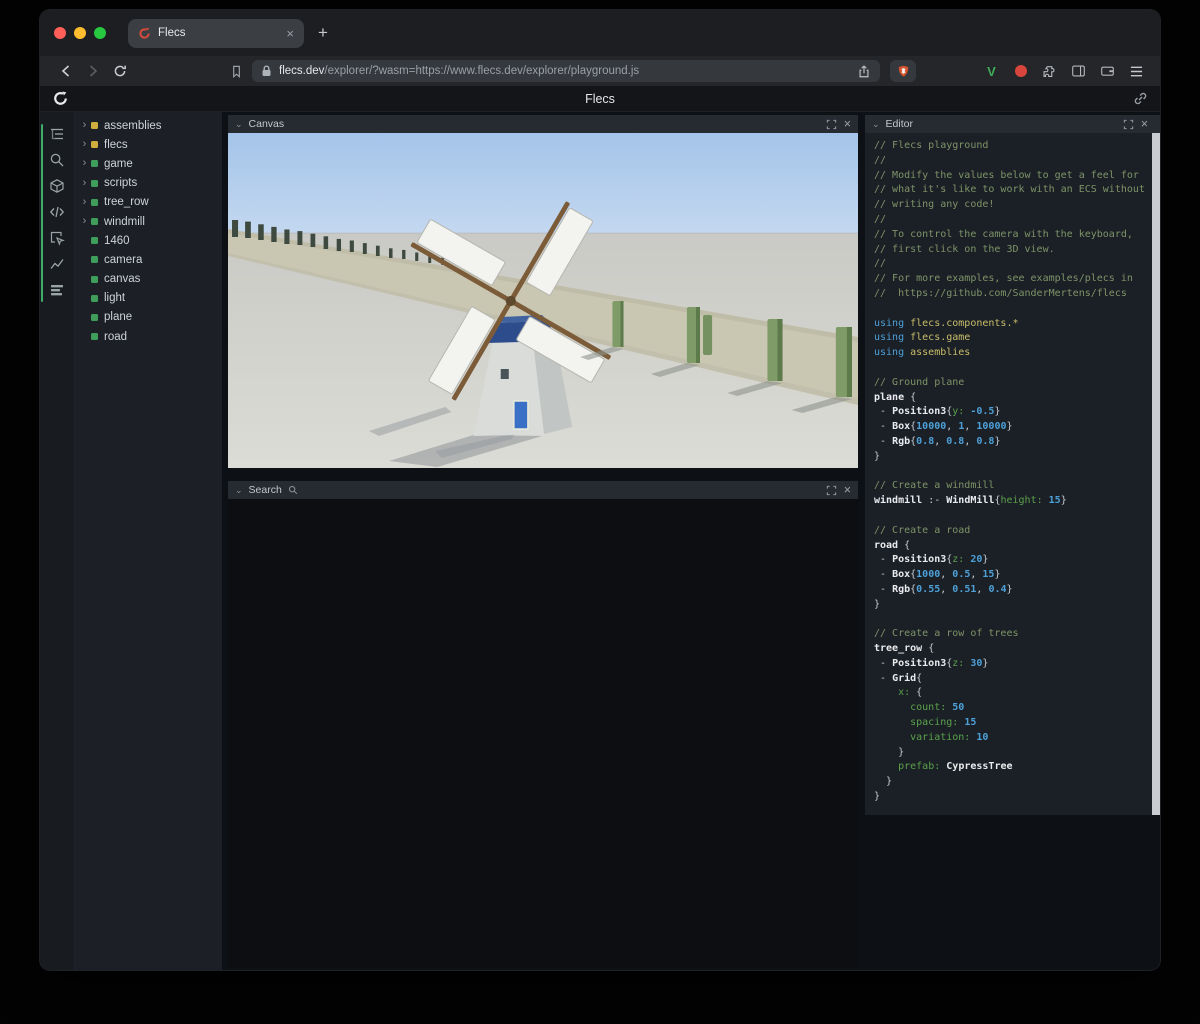  Describe the element at coordinates (880, 219) in the screenshot. I see `code-line: //` at that location.